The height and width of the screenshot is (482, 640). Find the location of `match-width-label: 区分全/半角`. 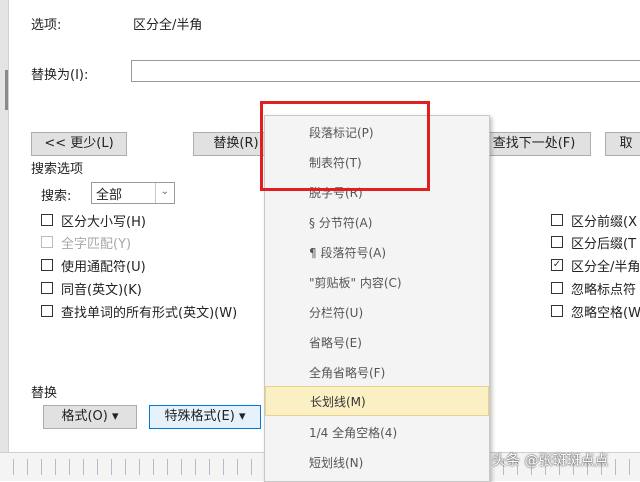

match-width-label: 区分全/半角 is located at coordinates (605, 267).